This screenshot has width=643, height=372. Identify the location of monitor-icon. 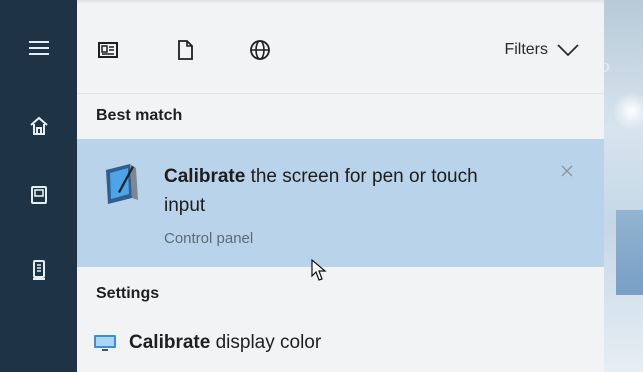
(105, 343).